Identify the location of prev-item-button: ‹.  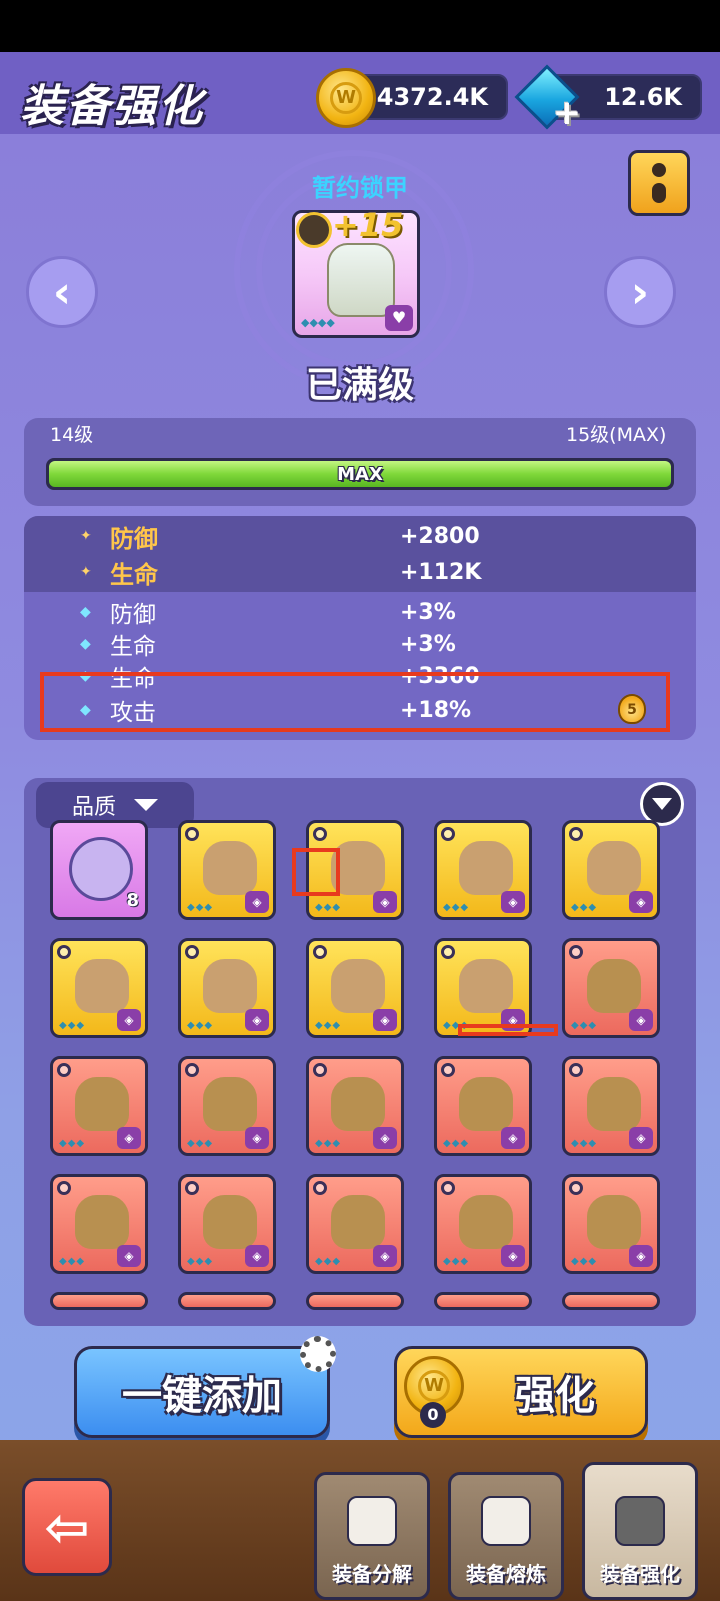
(62, 292).